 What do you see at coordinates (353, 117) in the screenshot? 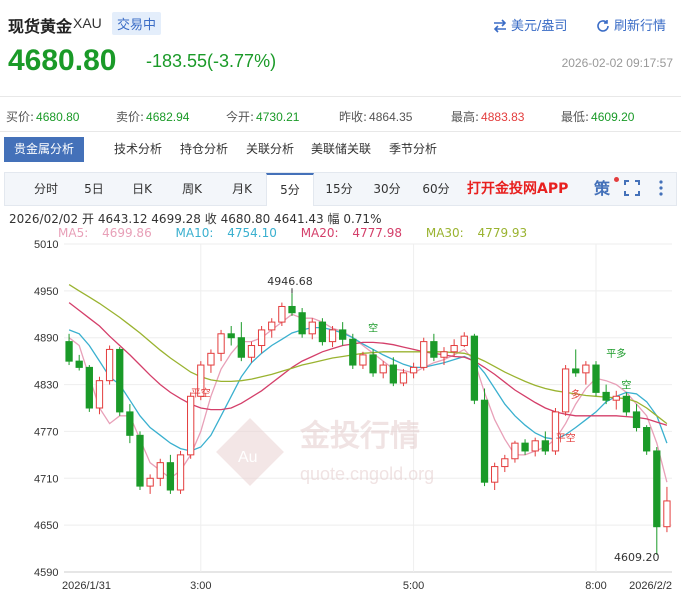
I see `stat-label: 昨收:` at bounding box center [353, 117].